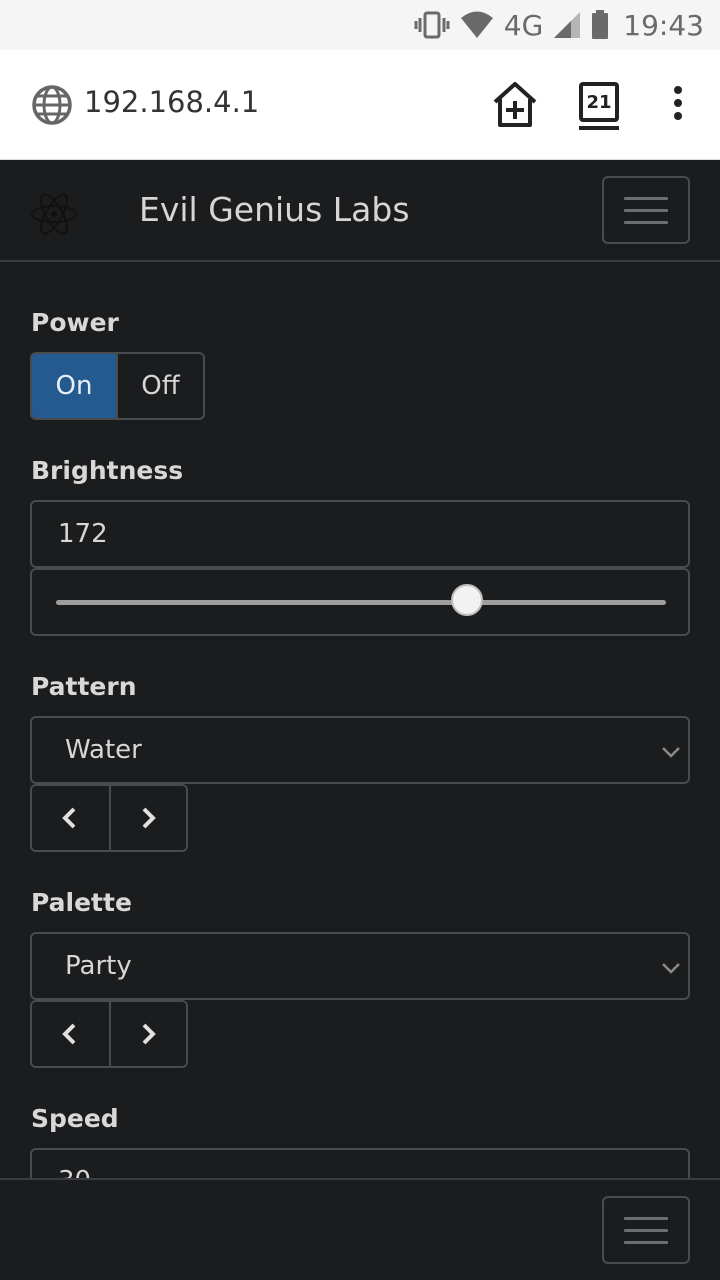 Image resolution: width=720 pixels, height=1280 pixels. What do you see at coordinates (107, 470) in the screenshot?
I see `brightness-label: Brightness` at bounding box center [107, 470].